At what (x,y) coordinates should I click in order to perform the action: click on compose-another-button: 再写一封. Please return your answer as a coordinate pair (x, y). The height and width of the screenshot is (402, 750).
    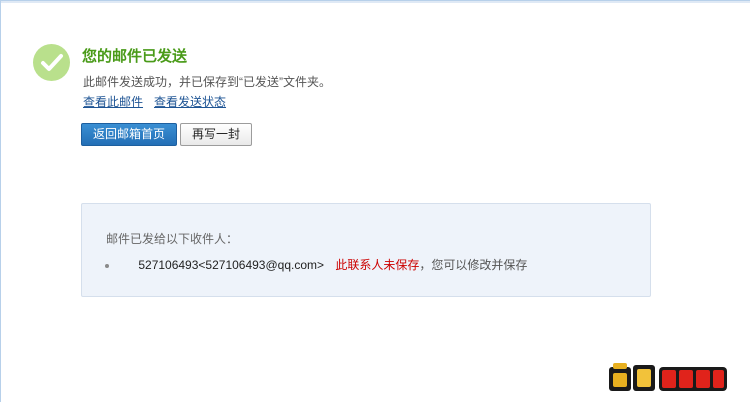
    Looking at the image, I should click on (216, 134).